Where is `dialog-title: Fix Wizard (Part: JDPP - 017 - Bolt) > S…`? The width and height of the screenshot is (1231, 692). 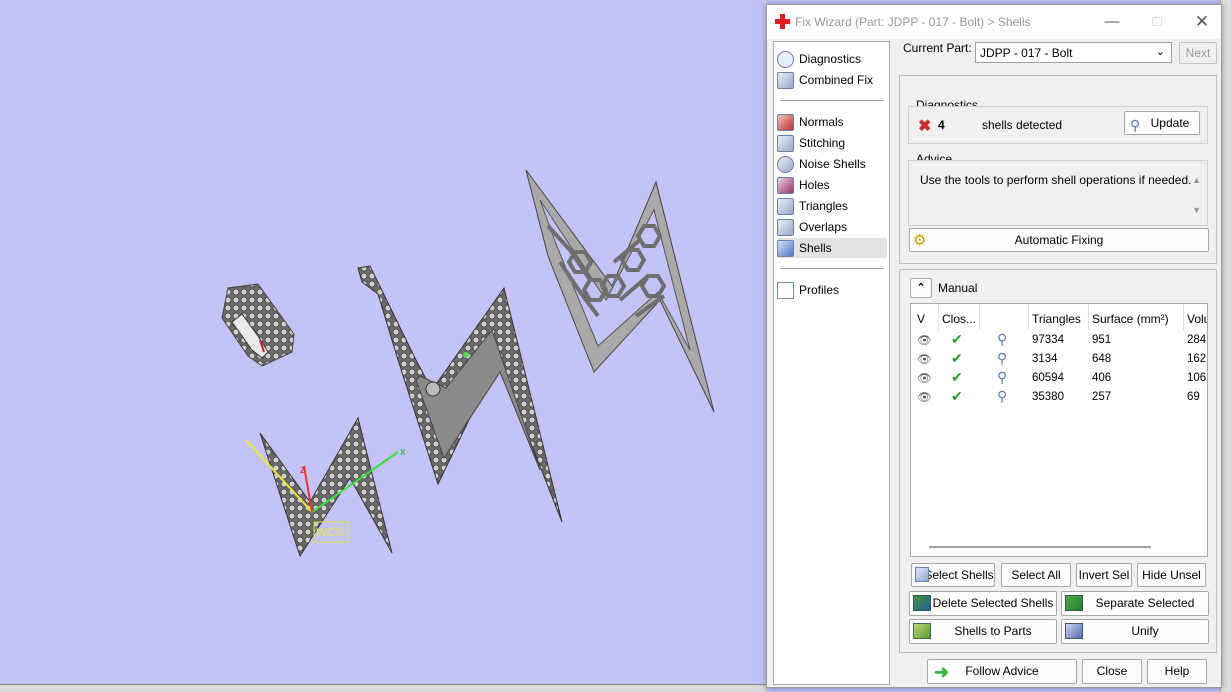 dialog-title: Fix Wizard (Part: JDPP - 017 - Bolt) > S… is located at coordinates (913, 22).